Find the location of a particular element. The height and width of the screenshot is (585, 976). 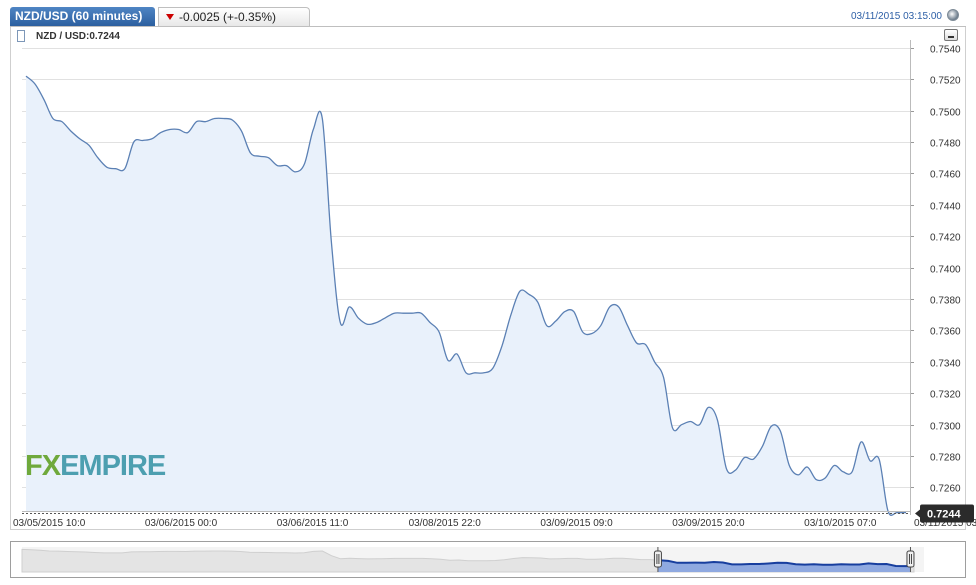

fxempire-logo: FXEMPIRE is located at coordinates (95, 466).